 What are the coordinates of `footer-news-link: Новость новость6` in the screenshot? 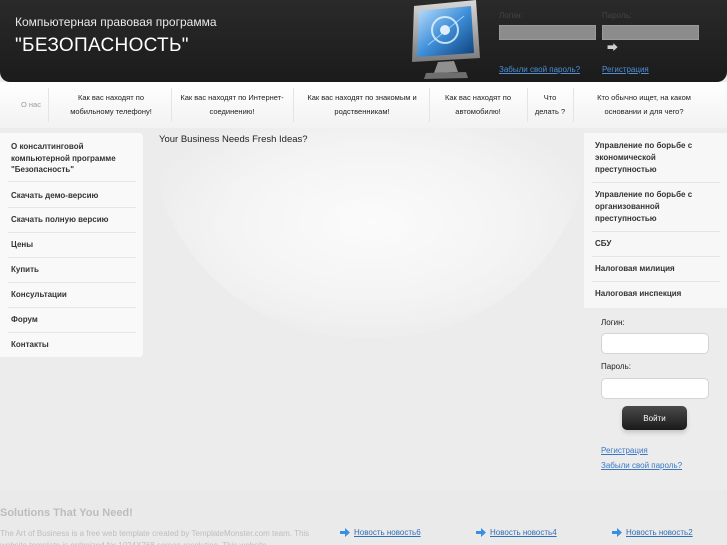 It's located at (380, 532).